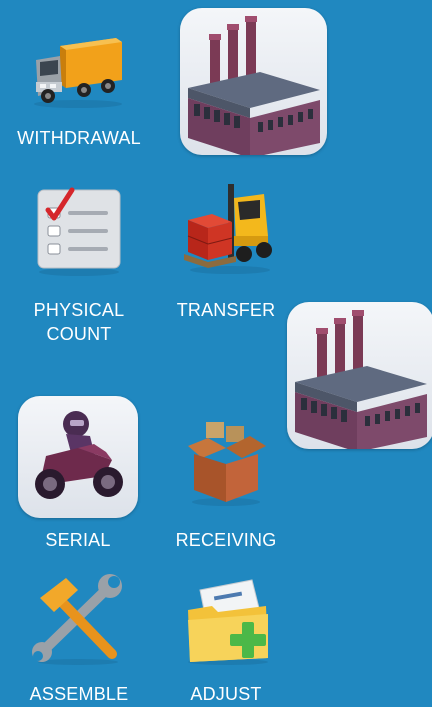 The width and height of the screenshot is (432, 707). What do you see at coordinates (79, 694) in the screenshot?
I see `assemble-label: ASSEMBLE` at bounding box center [79, 694].